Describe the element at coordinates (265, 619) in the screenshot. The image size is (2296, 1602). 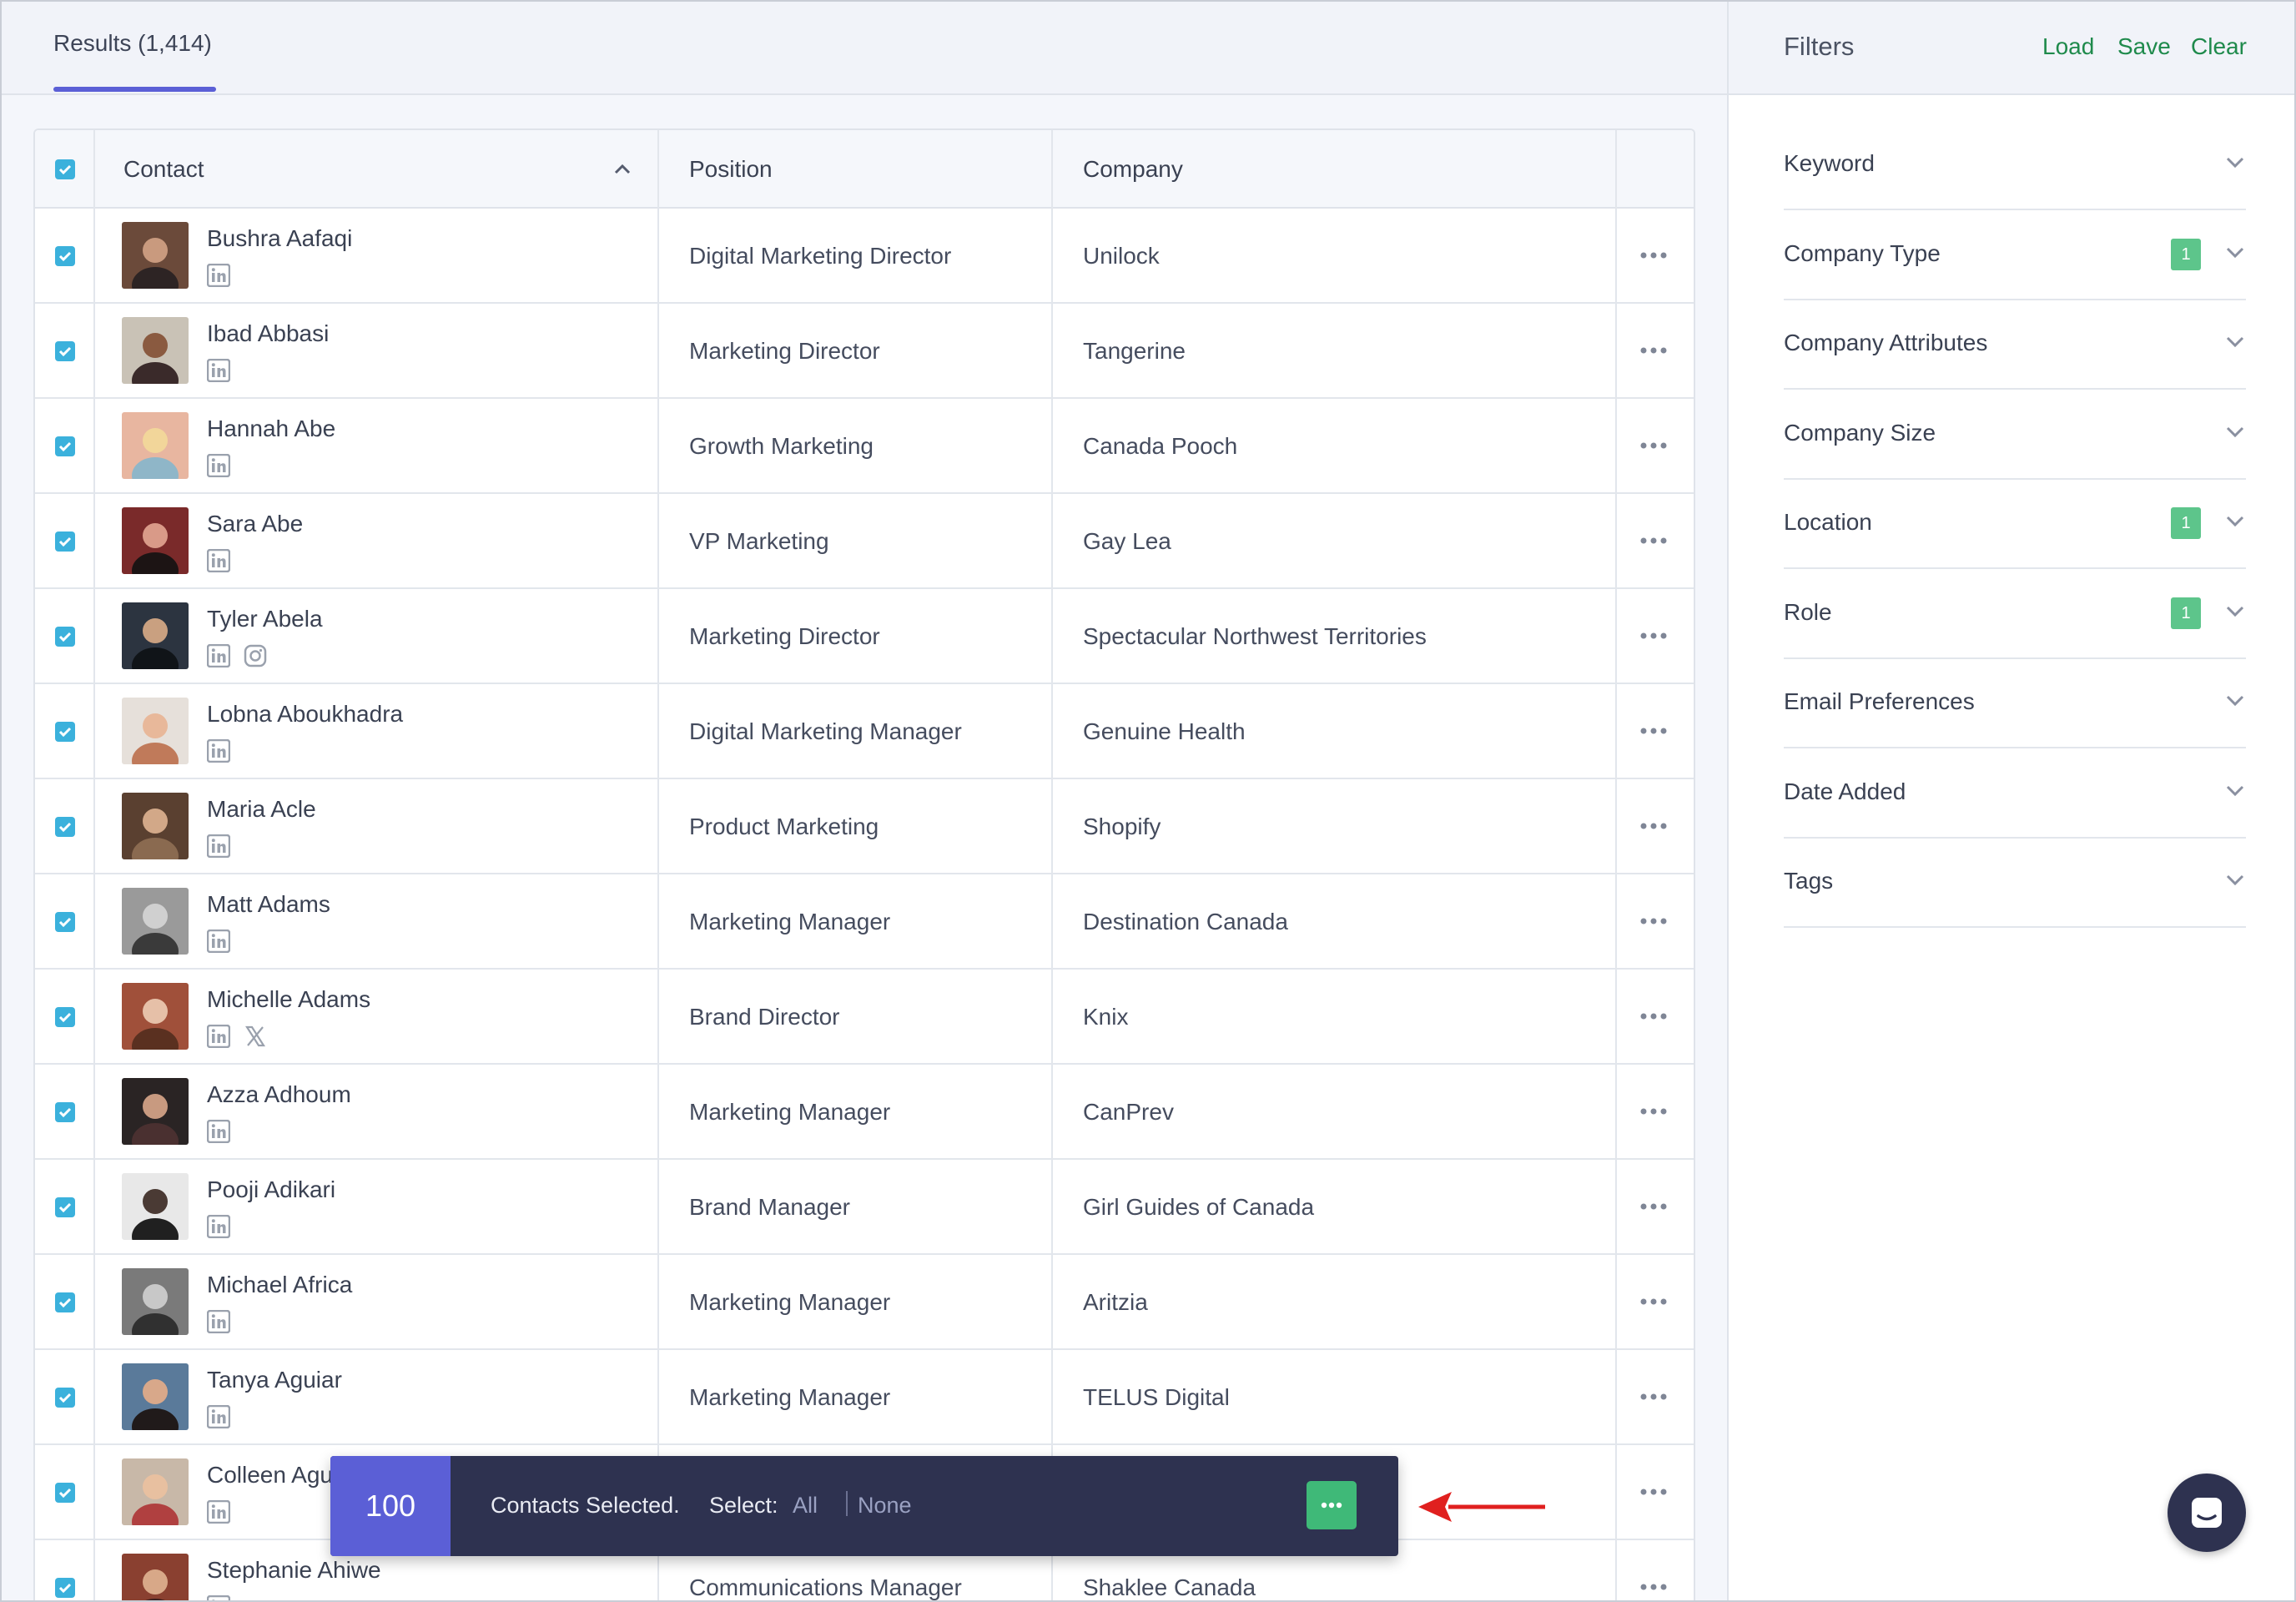
I see `contact-name: Tyler Abela` at that location.